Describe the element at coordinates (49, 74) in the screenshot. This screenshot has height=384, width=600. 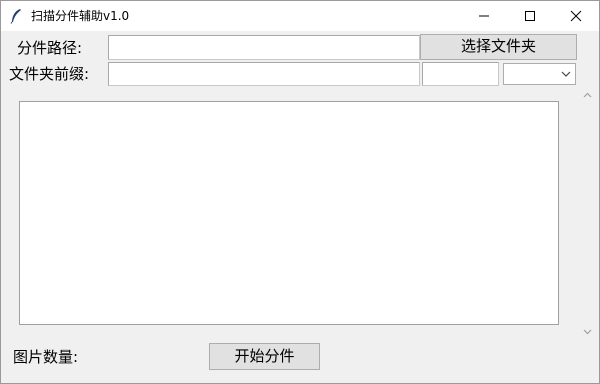
I see `prefix-label: 文件夹前缀:` at that location.